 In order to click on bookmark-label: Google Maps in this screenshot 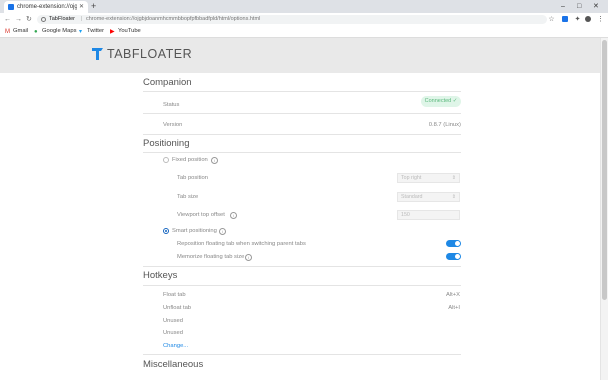, I will do `click(59, 31)`.